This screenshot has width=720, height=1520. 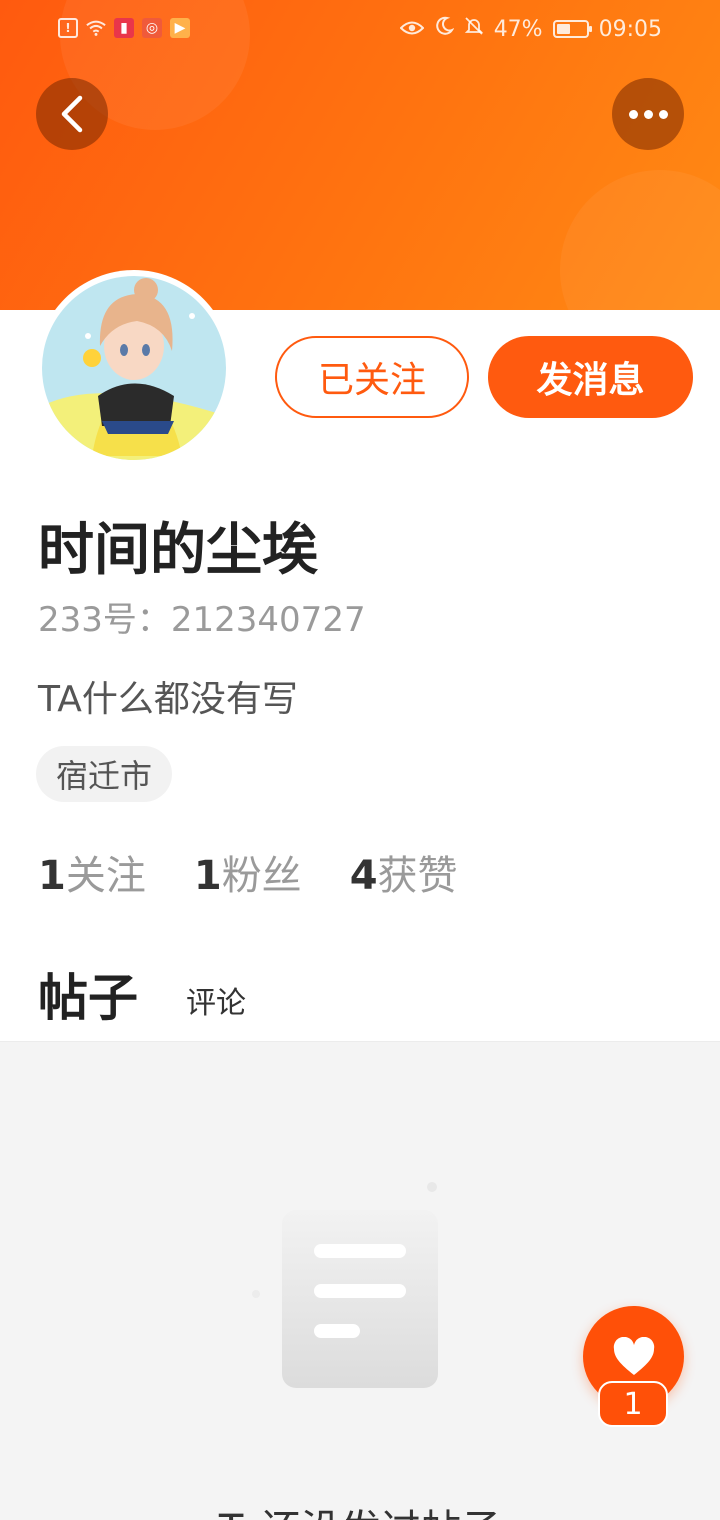 What do you see at coordinates (360, 30) in the screenshot?
I see `status-bar: ! ▮ ◎ ▶ 47% 09:05` at bounding box center [360, 30].